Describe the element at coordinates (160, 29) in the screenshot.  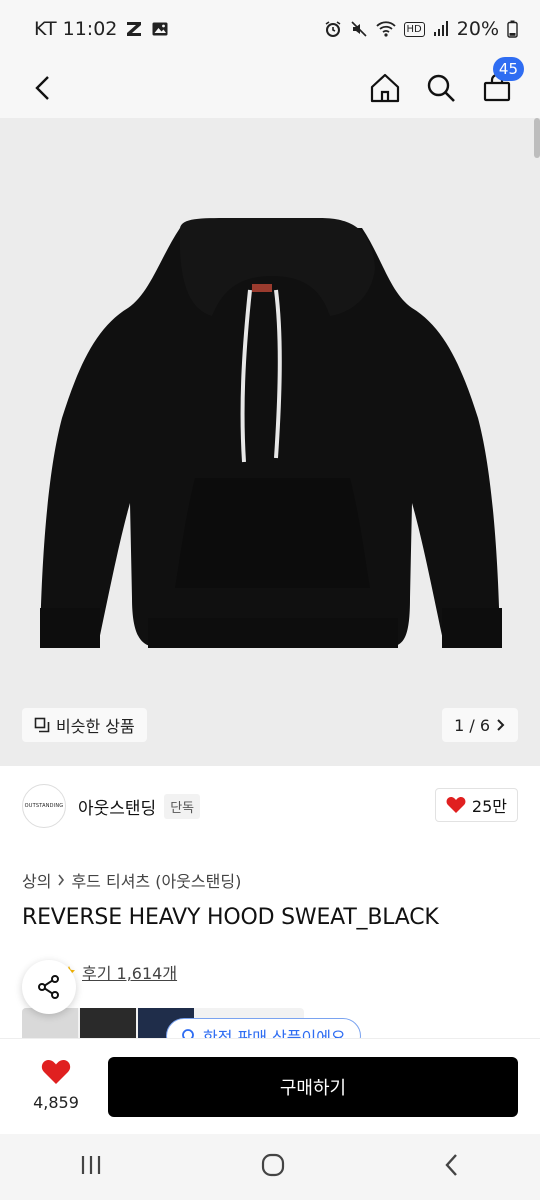
I see `gallery-icon` at that location.